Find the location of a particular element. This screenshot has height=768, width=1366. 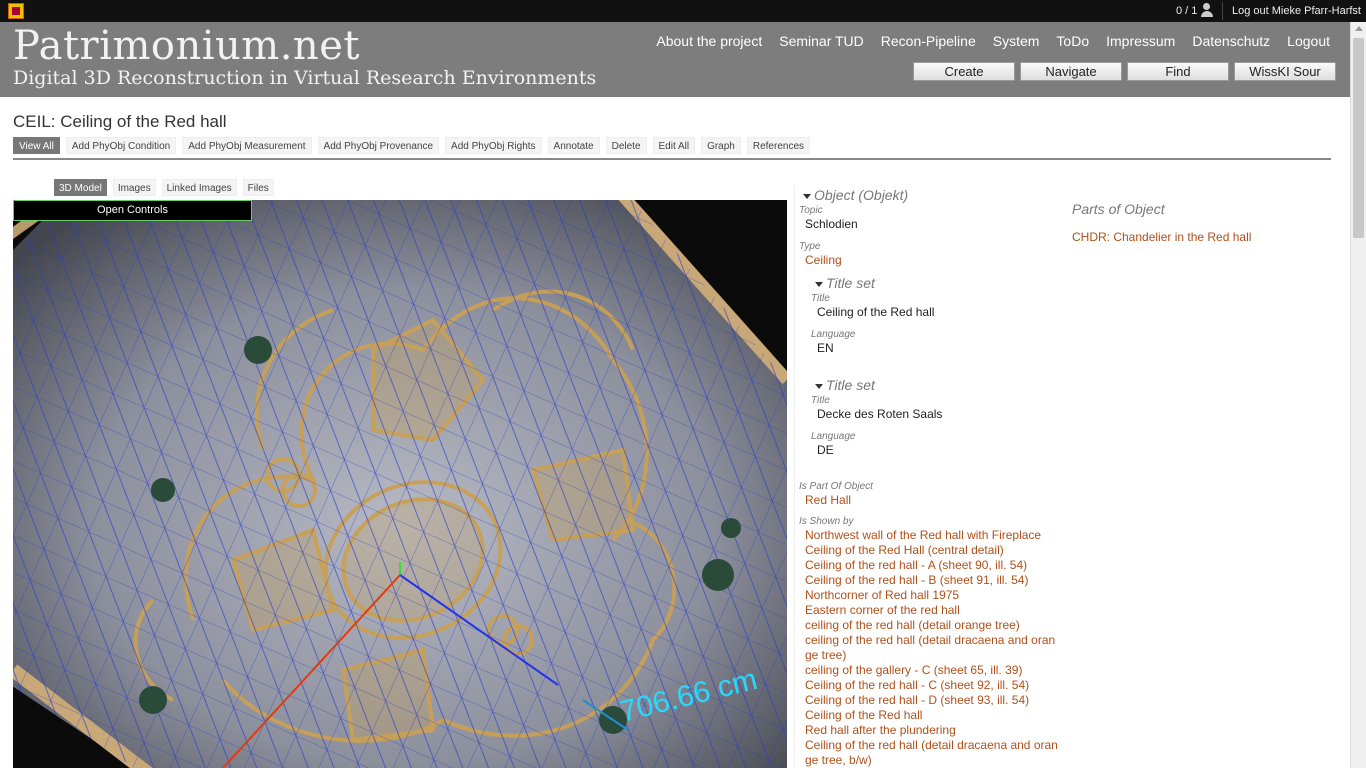

type-label: Type is located at coordinates (810, 246).